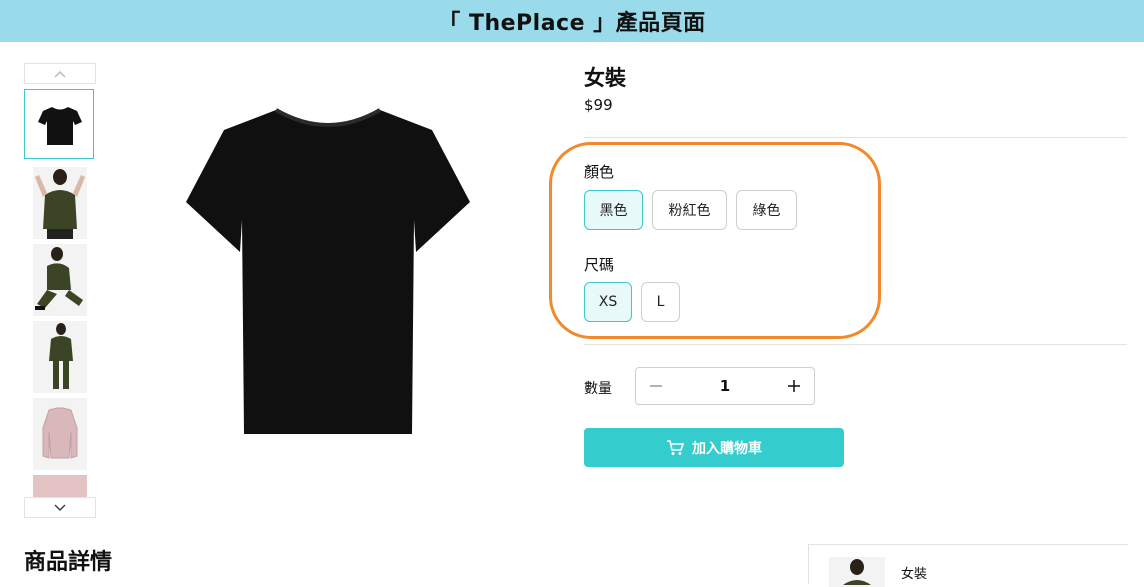 The width and height of the screenshot is (1144, 587). I want to click on jacket-photo-icon, so click(60, 433).